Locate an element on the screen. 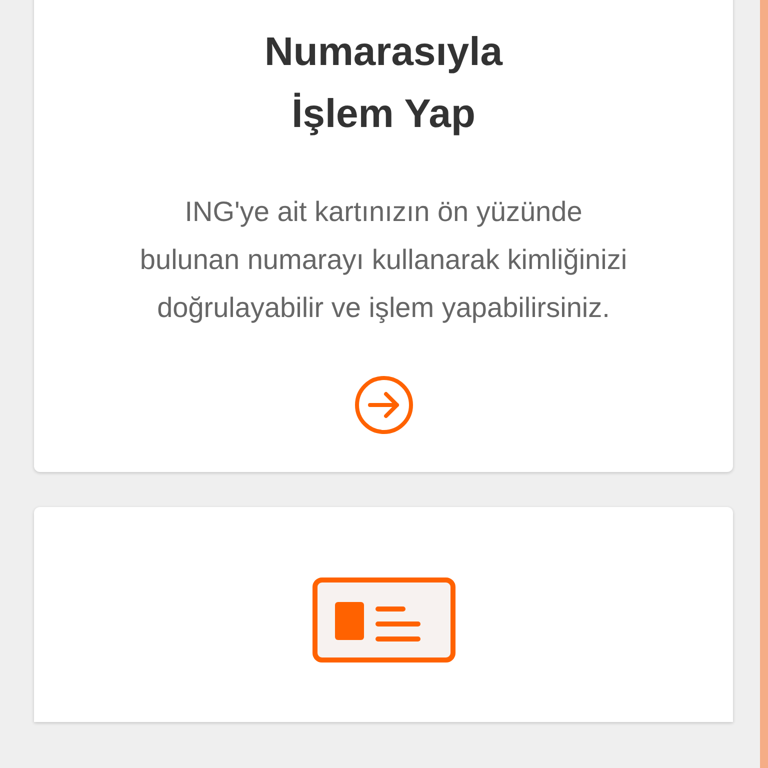 This screenshot has width=768, height=768. card-description: ING'ye ait kartınızın ön yüzünde bulunan numarayı kullanarak kimliğinizi doğrulayabilir ve işlem yapabilirsiniz. is located at coordinates (383, 260).